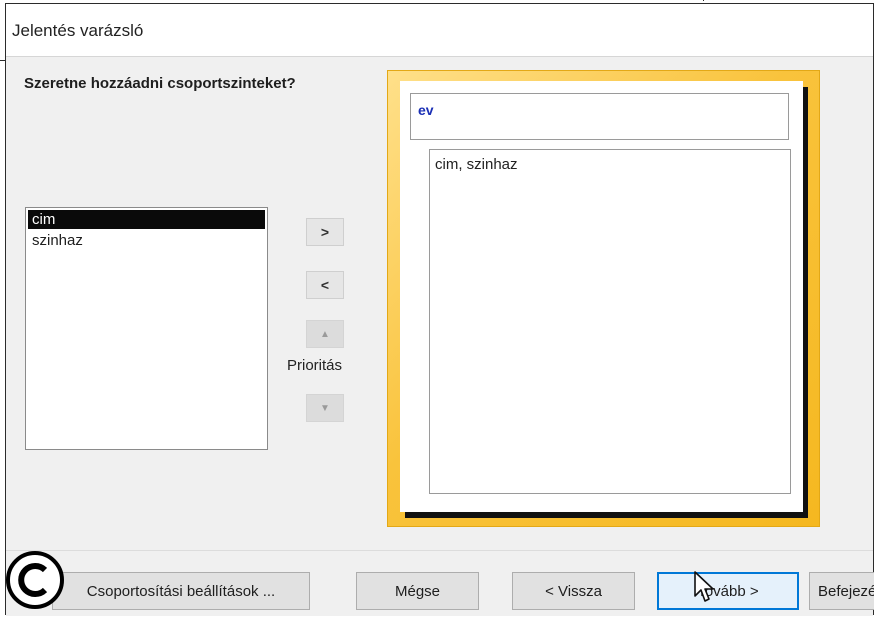  I want to click on back-button: < Vissza, so click(573, 591).